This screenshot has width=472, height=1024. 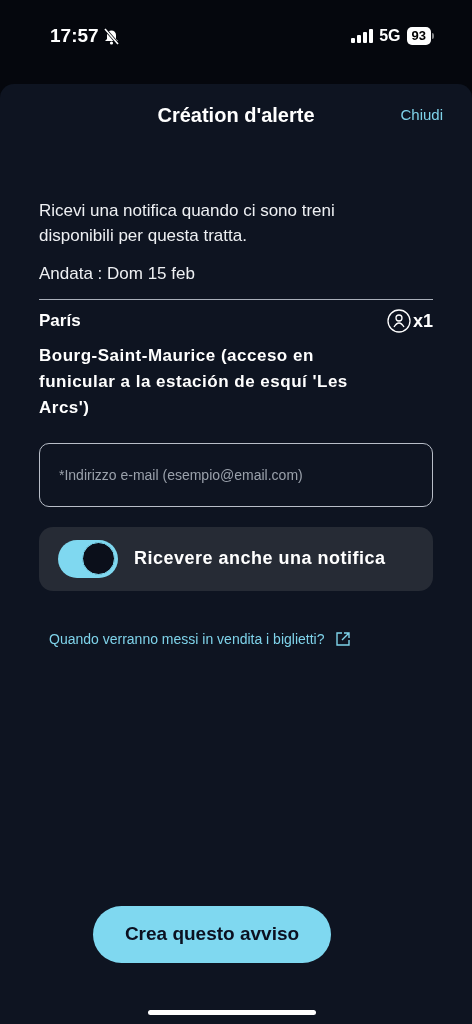 I want to click on destination-station: Bourg-Saint-Maurice (acceso en funicular a la estación de esquí 'Les Arcs'), so click(x=194, y=381).